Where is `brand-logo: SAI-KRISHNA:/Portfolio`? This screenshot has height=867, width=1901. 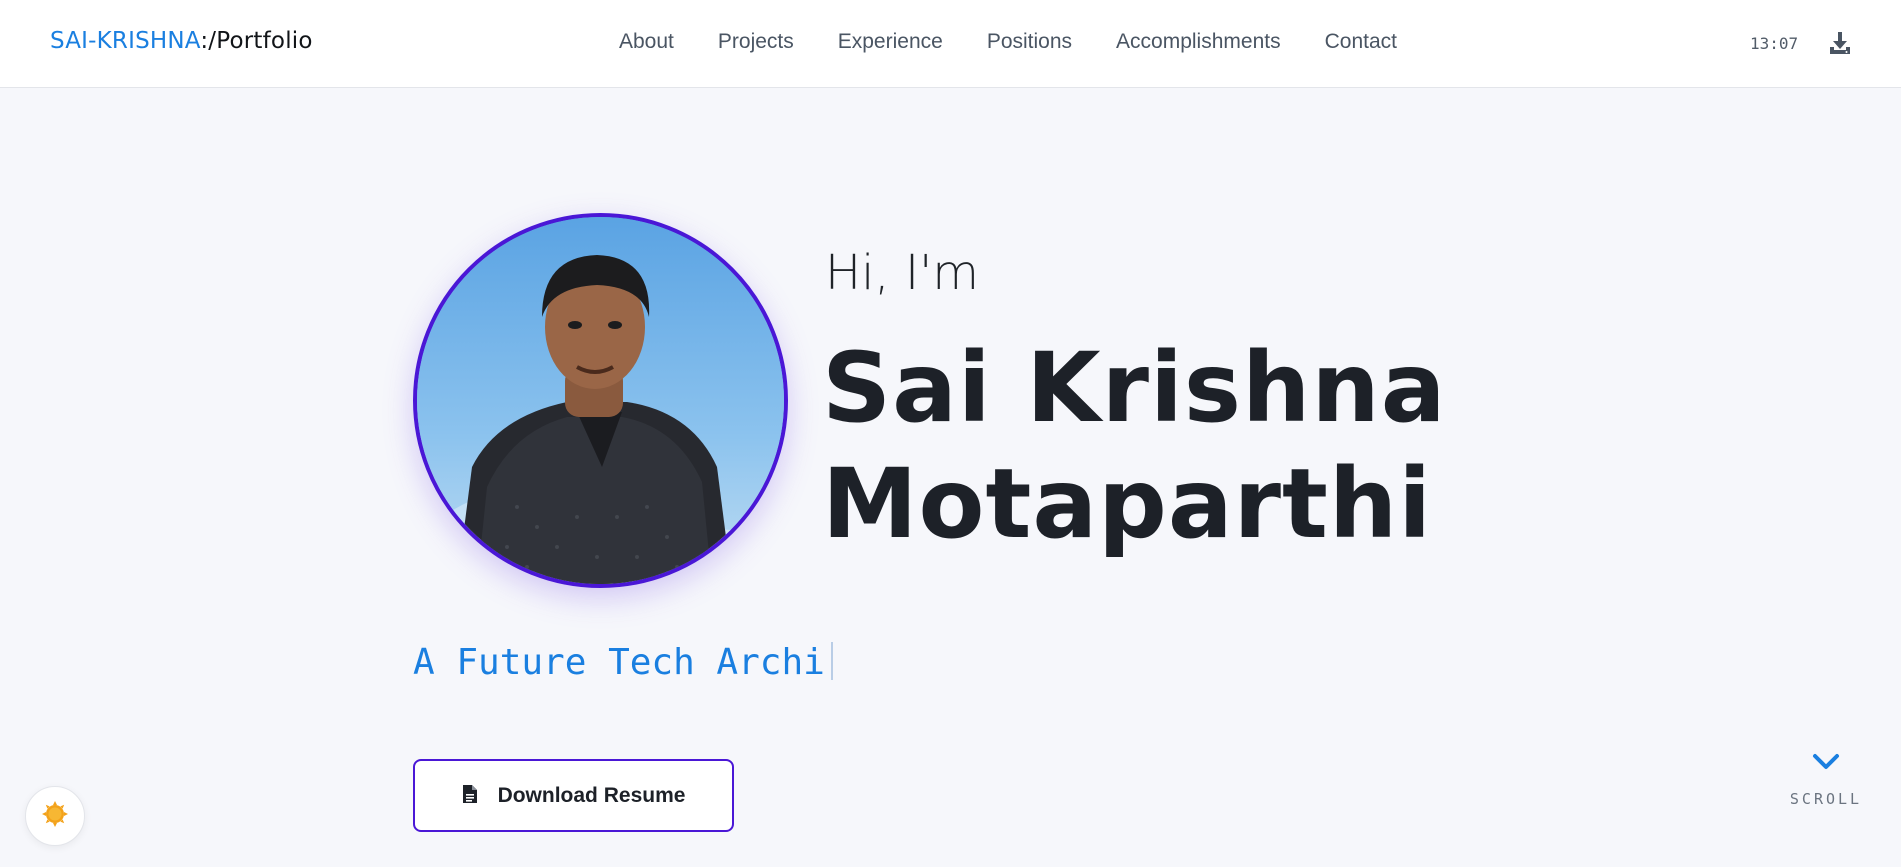
brand-logo: SAI-KRISHNA:/Portfolio is located at coordinates (181, 41).